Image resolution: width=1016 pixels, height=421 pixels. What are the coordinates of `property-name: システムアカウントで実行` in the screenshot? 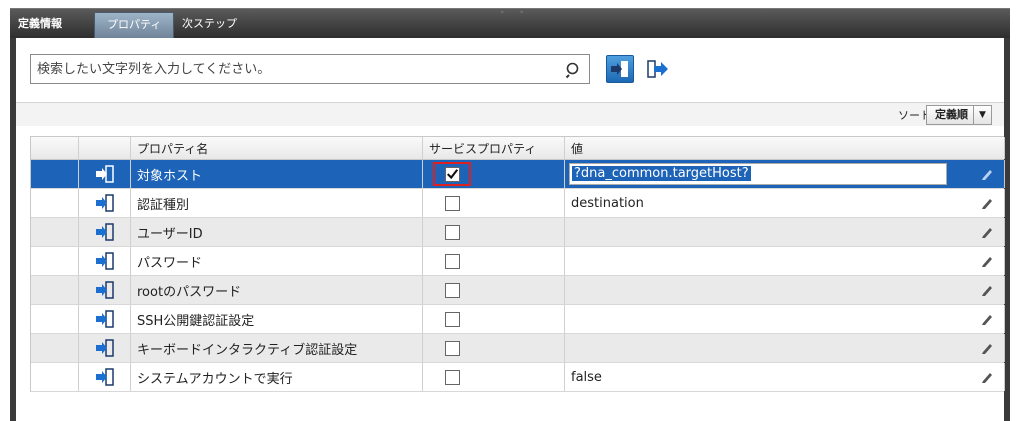 It's located at (215, 379).